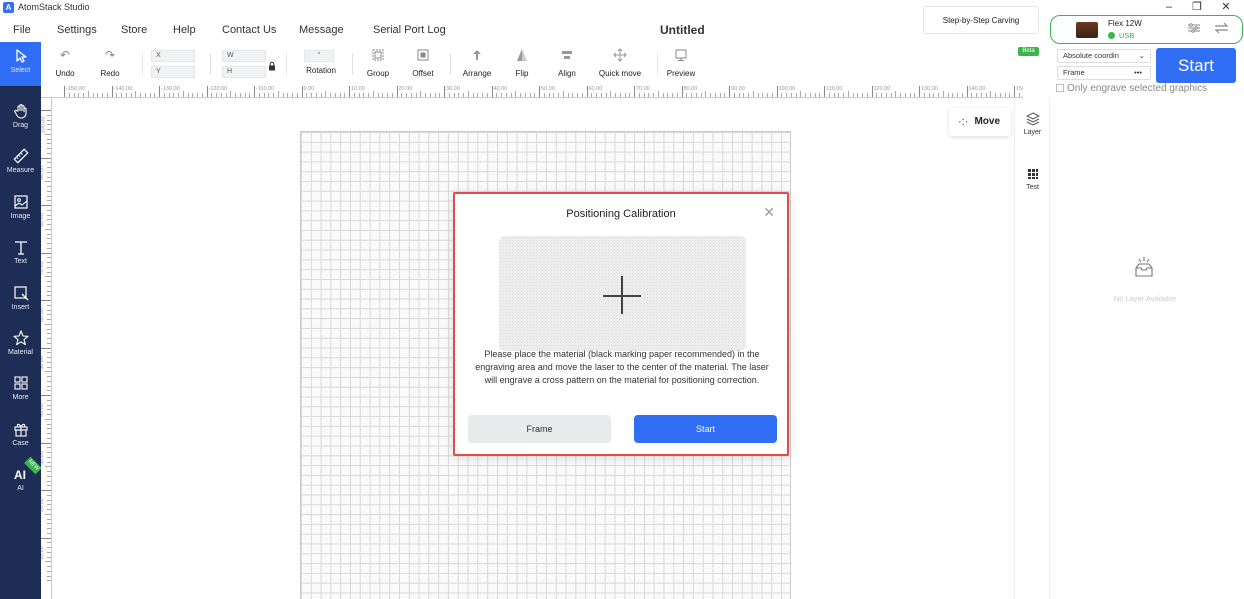  I want to click on device-settings-icon, so click(1194, 29).